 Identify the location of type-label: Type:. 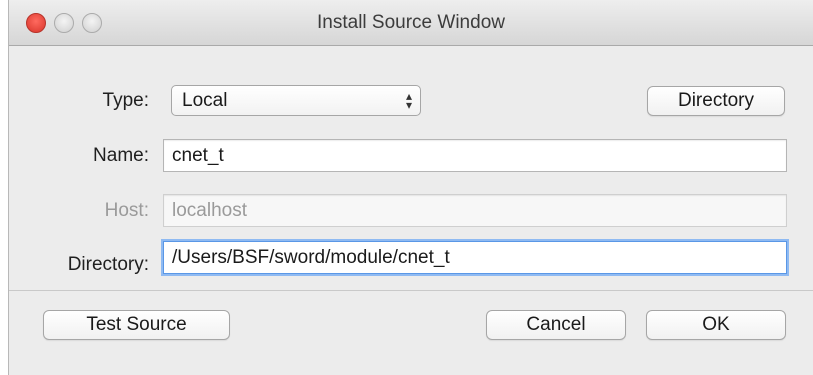
(125, 100).